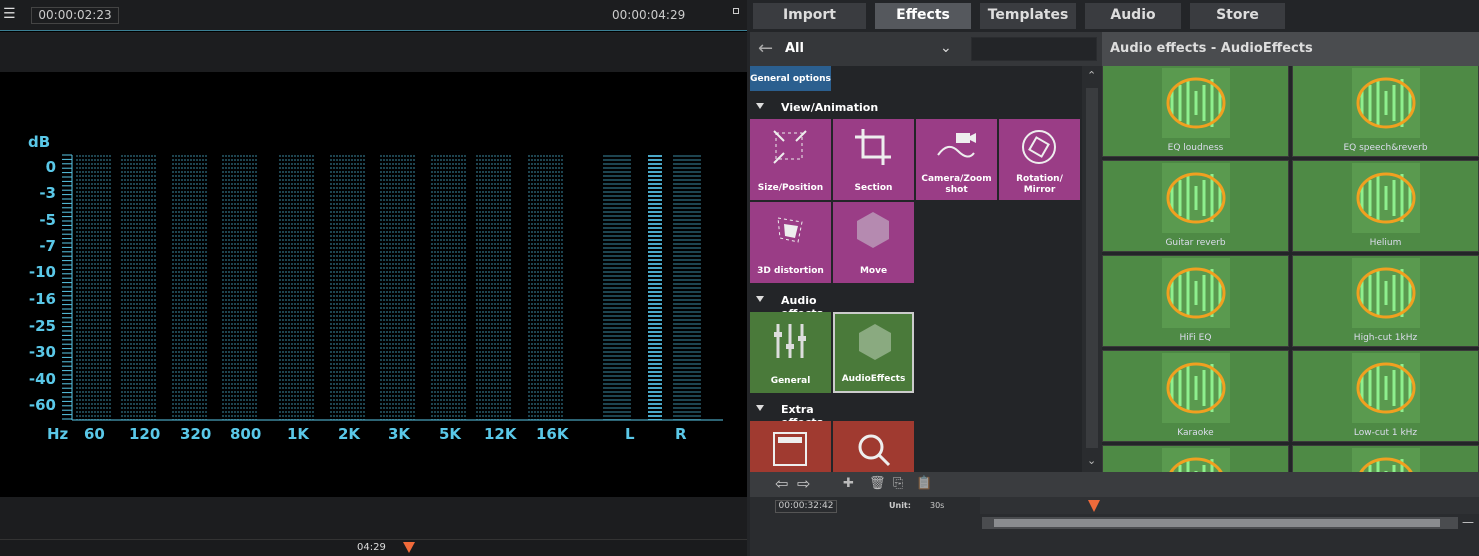 The width and height of the screenshot is (1479, 556). I want to click on zoom-out-icon: —, so click(1468, 522).